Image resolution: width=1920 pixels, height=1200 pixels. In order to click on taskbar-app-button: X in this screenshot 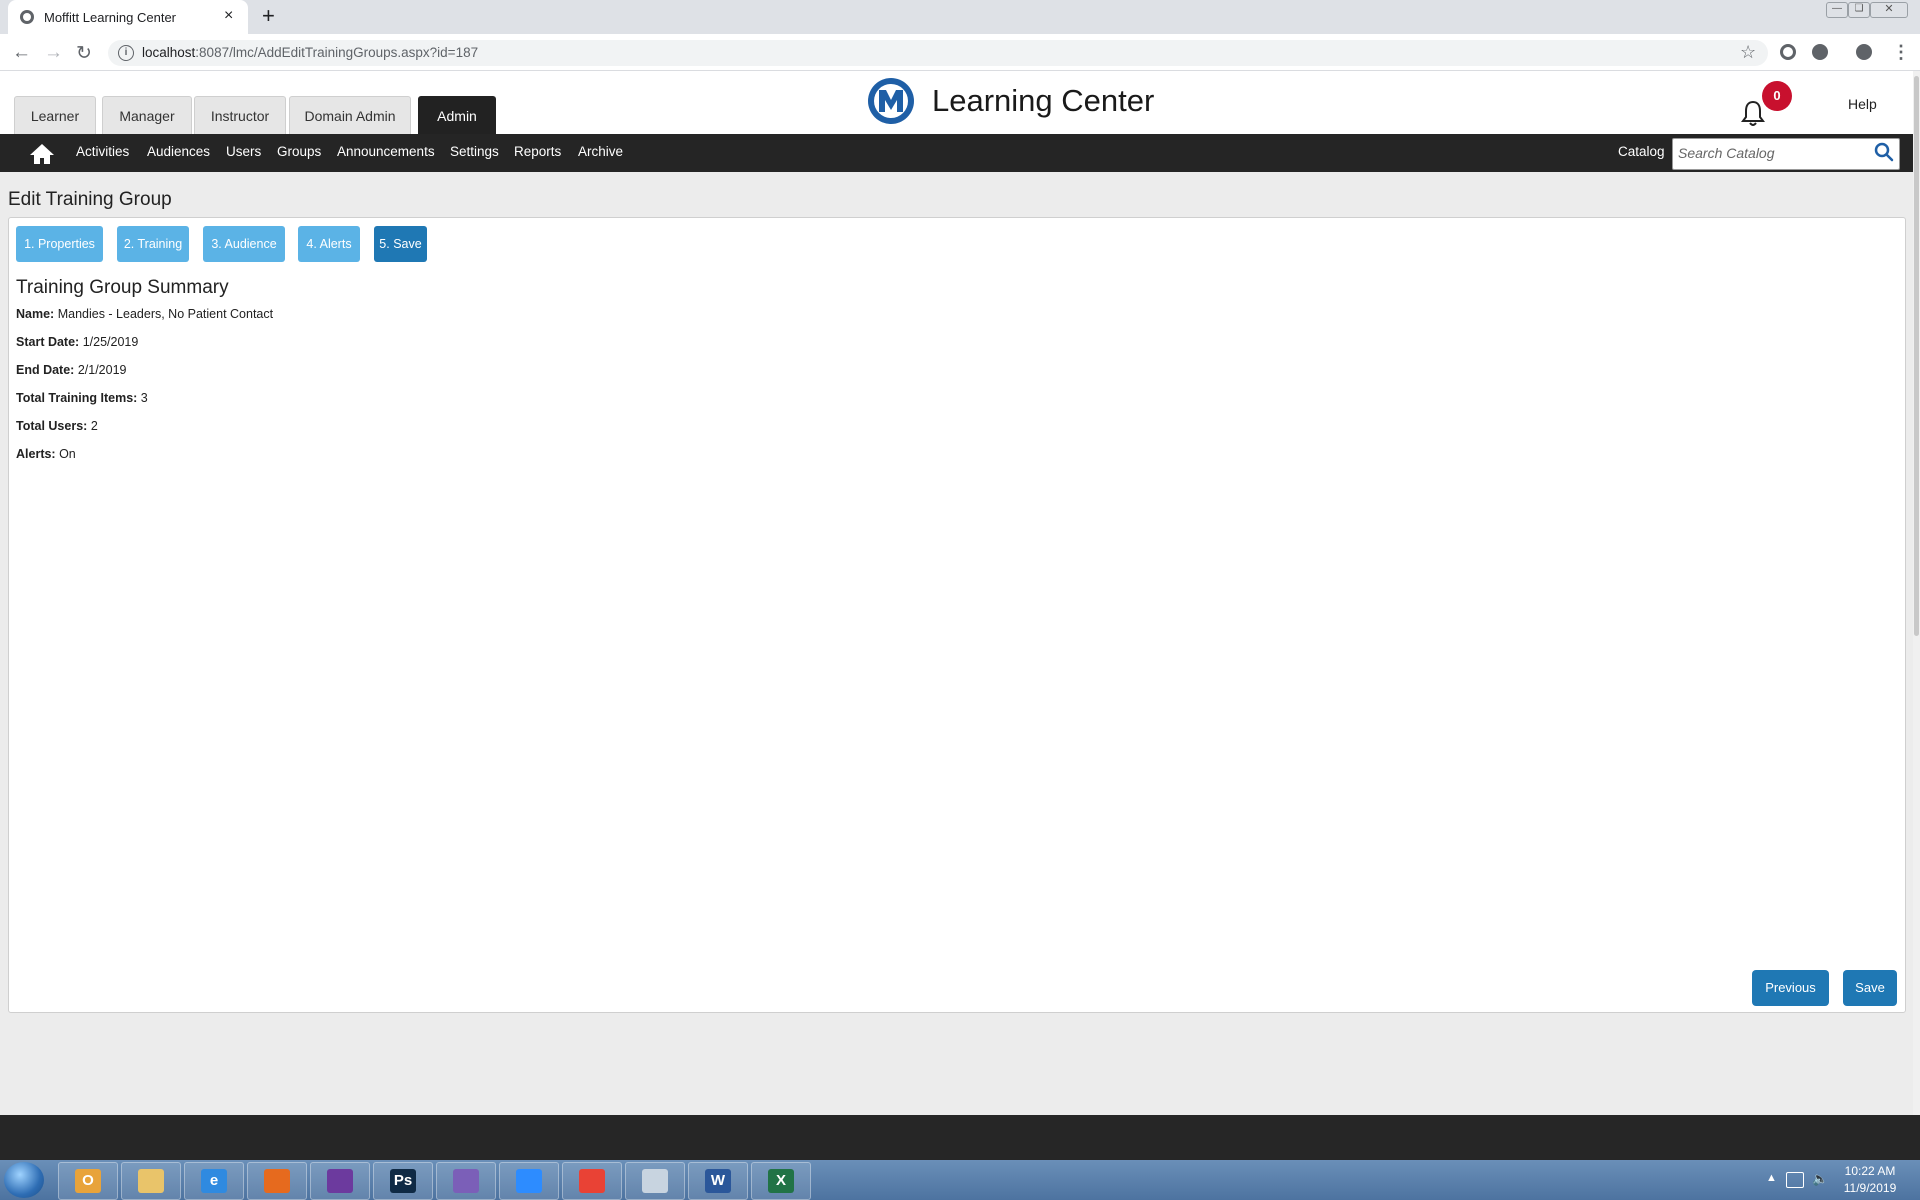, I will do `click(781, 1181)`.